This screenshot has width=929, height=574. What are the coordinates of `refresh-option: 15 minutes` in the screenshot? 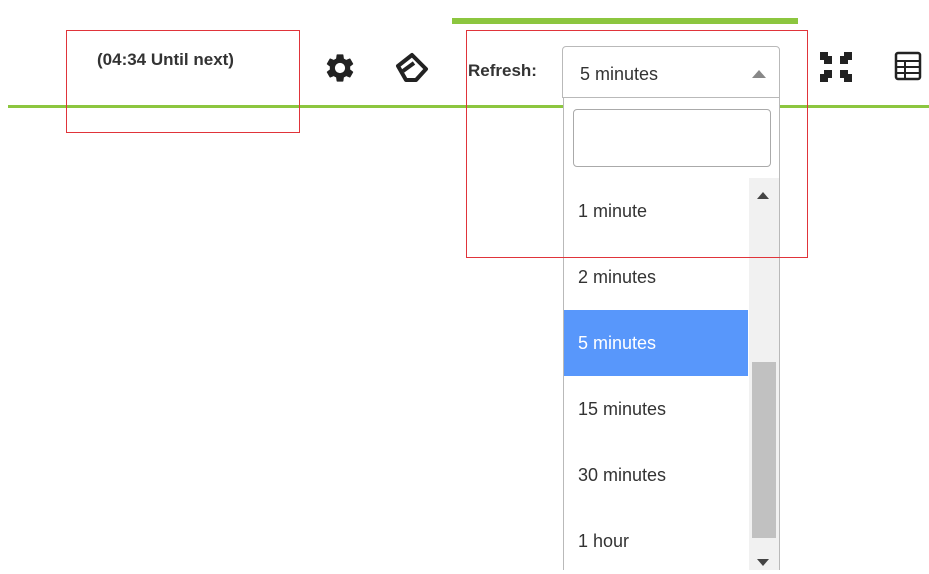 It's located at (656, 409).